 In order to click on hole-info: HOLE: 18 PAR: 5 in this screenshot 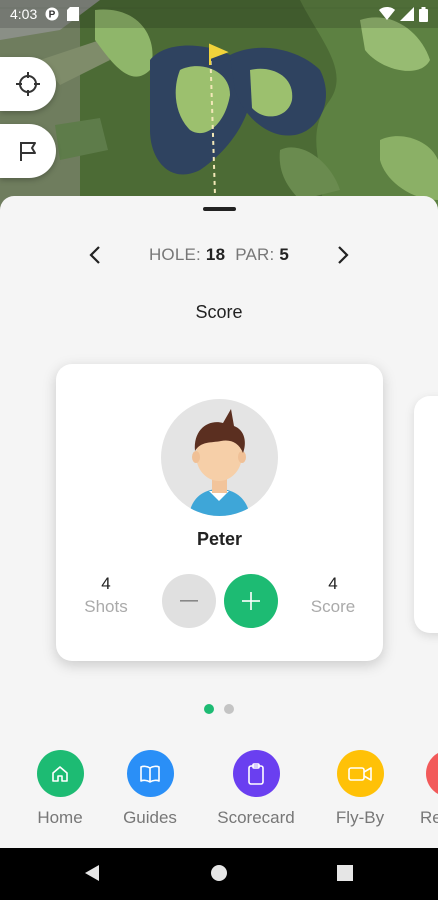, I will do `click(219, 255)`.